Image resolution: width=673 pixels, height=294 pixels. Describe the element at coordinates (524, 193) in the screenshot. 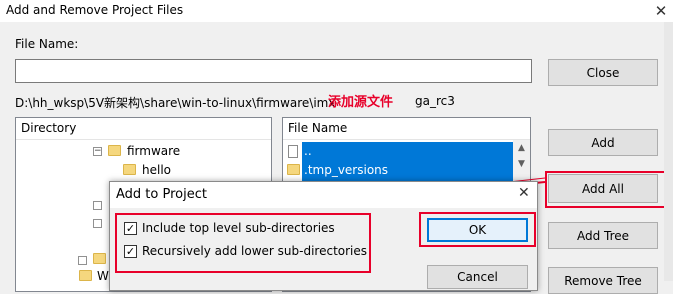

I see `dialog-close-icon: ✕` at that location.